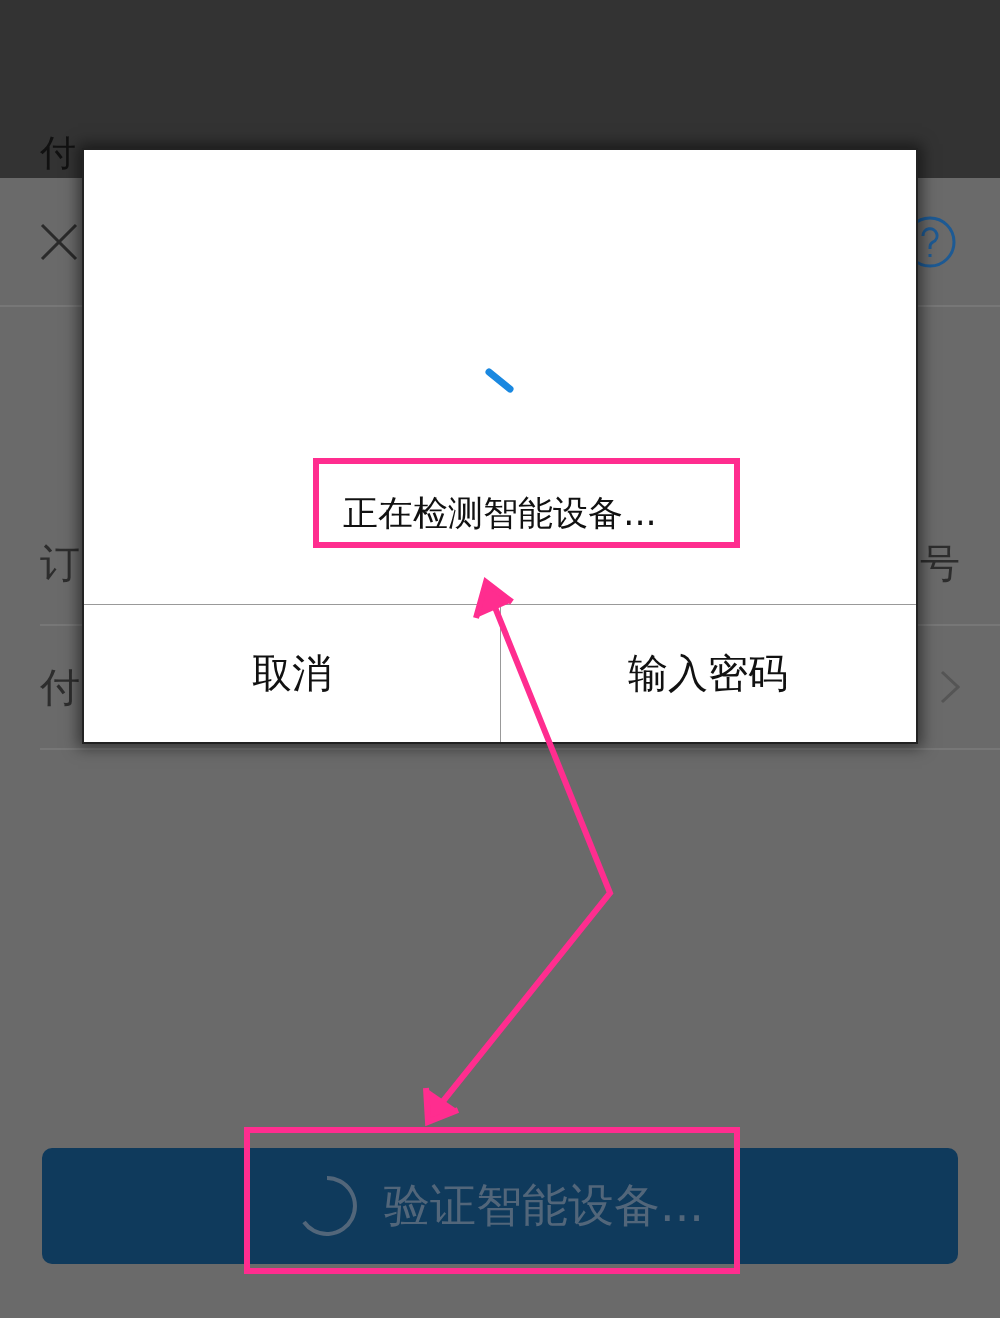  What do you see at coordinates (60, 563) in the screenshot?
I see `row-label: 订` at bounding box center [60, 563].